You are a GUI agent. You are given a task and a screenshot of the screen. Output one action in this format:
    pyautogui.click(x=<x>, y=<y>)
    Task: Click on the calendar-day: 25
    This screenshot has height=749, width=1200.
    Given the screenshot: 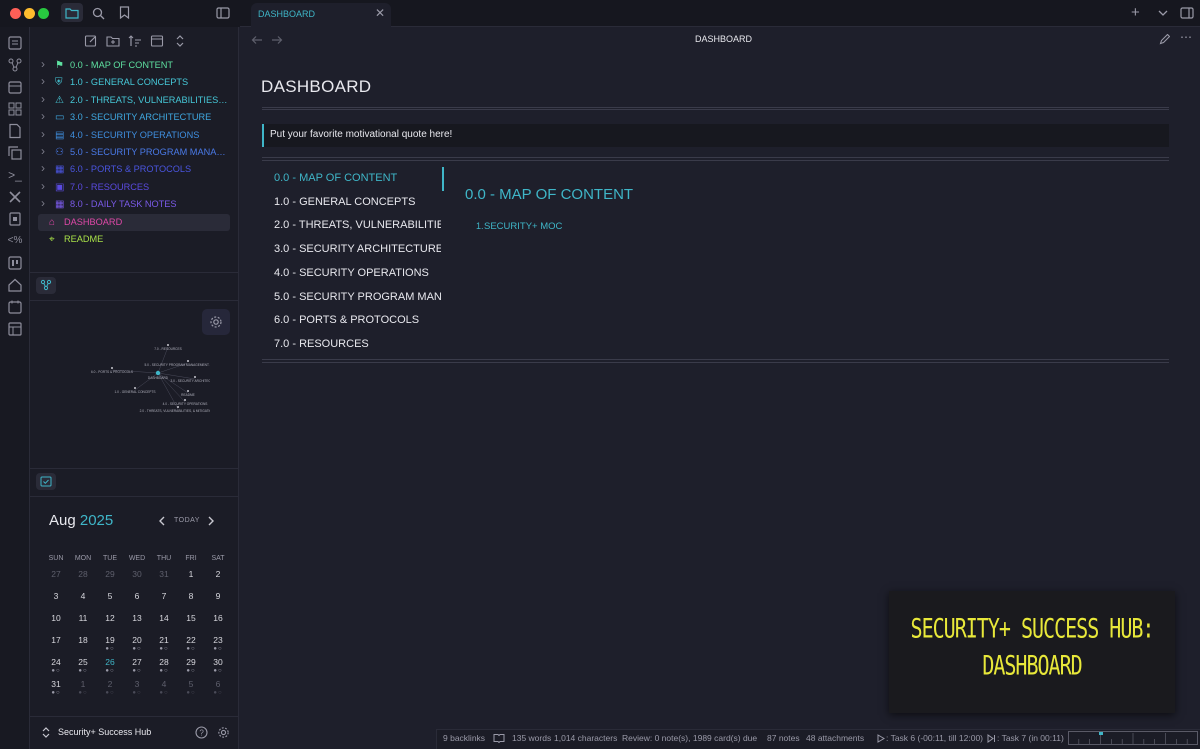 What is the action you would take?
    pyautogui.click(x=83, y=662)
    